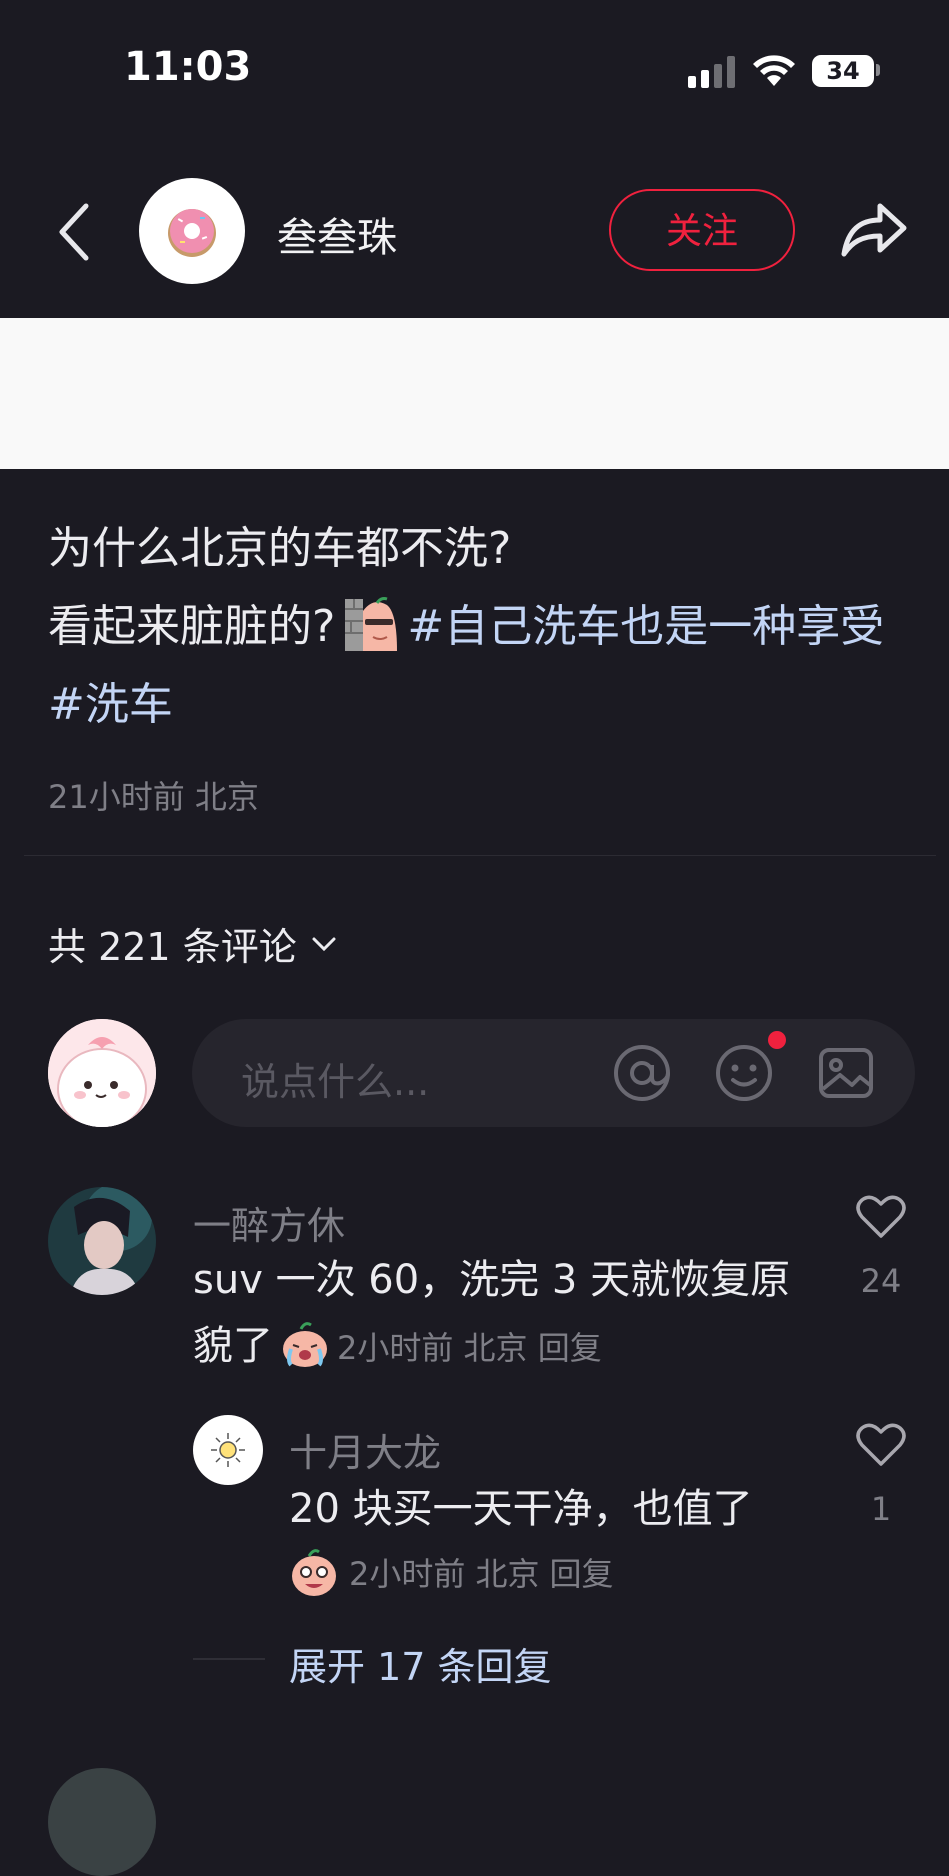 The image size is (949, 1876). What do you see at coordinates (645, 626) in the screenshot?
I see `hashtag-link: #自己洗车也是一种享受` at bounding box center [645, 626].